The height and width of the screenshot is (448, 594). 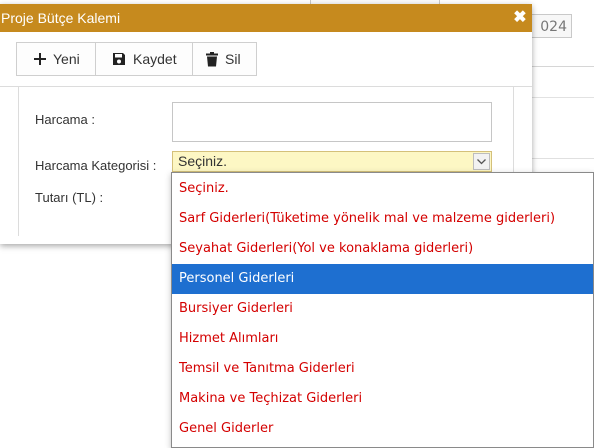 I want to click on expense-input, so click(x=332, y=122).